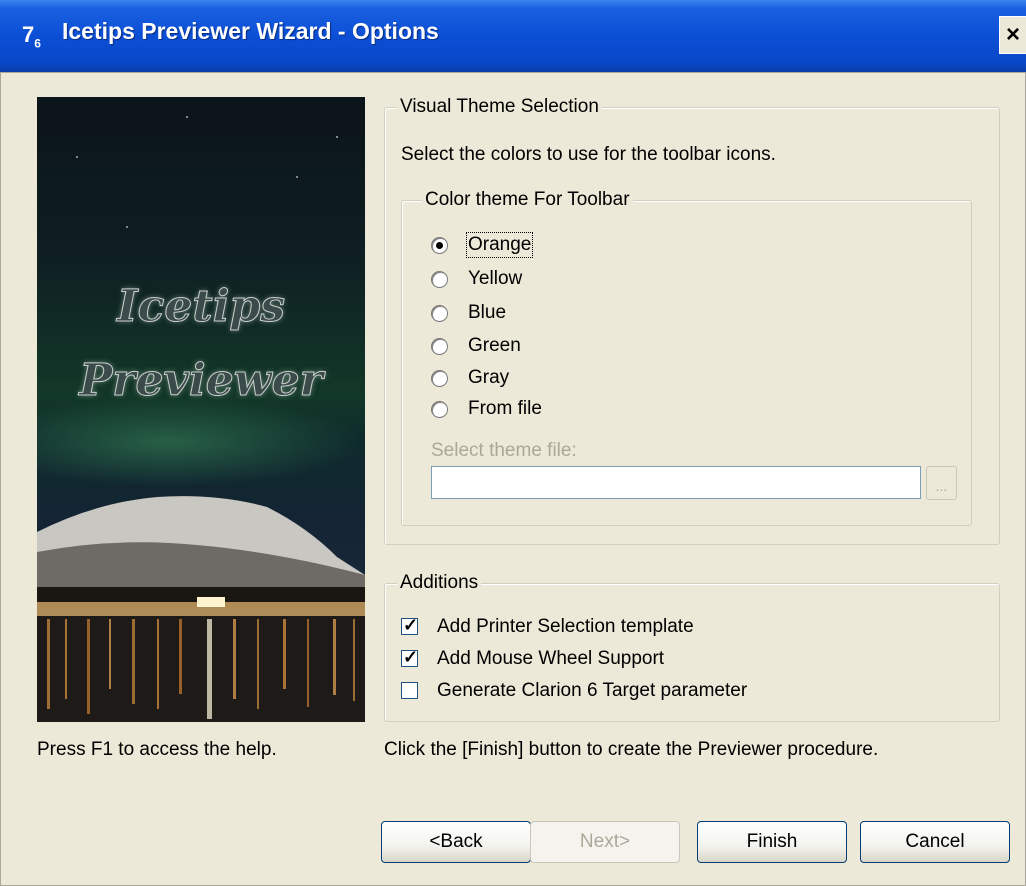  Describe the element at coordinates (250, 31) in the screenshot. I see `window-title: Icetips Previewer Wizard - Options` at that location.